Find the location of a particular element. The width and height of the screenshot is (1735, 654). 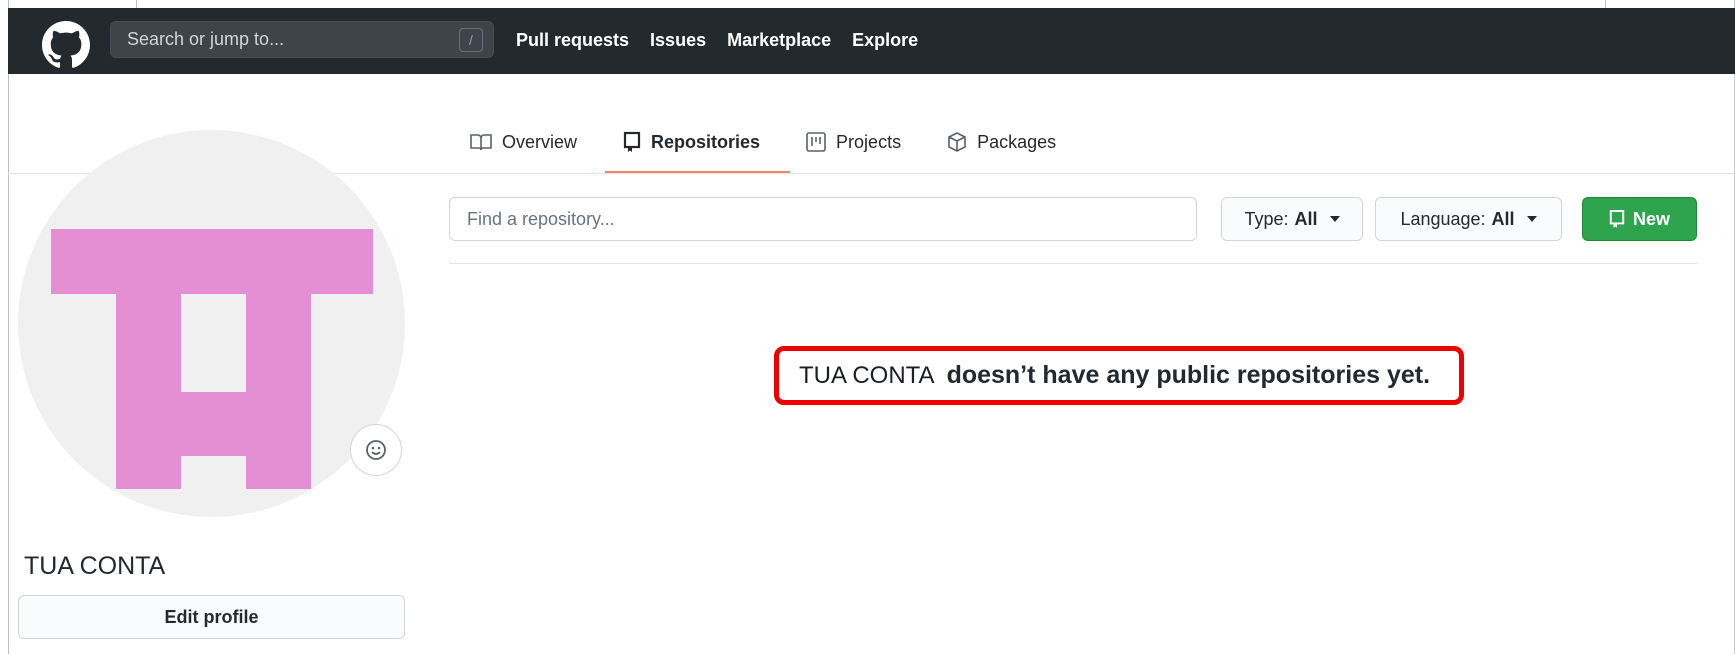

frame-top-left-tick is located at coordinates (136, 4).